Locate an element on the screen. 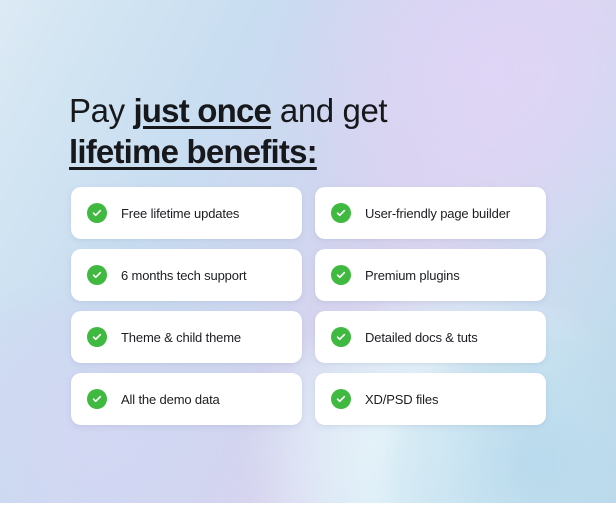 This screenshot has height=525, width=616. heading-line1-prefix: Pay is located at coordinates (101, 111).